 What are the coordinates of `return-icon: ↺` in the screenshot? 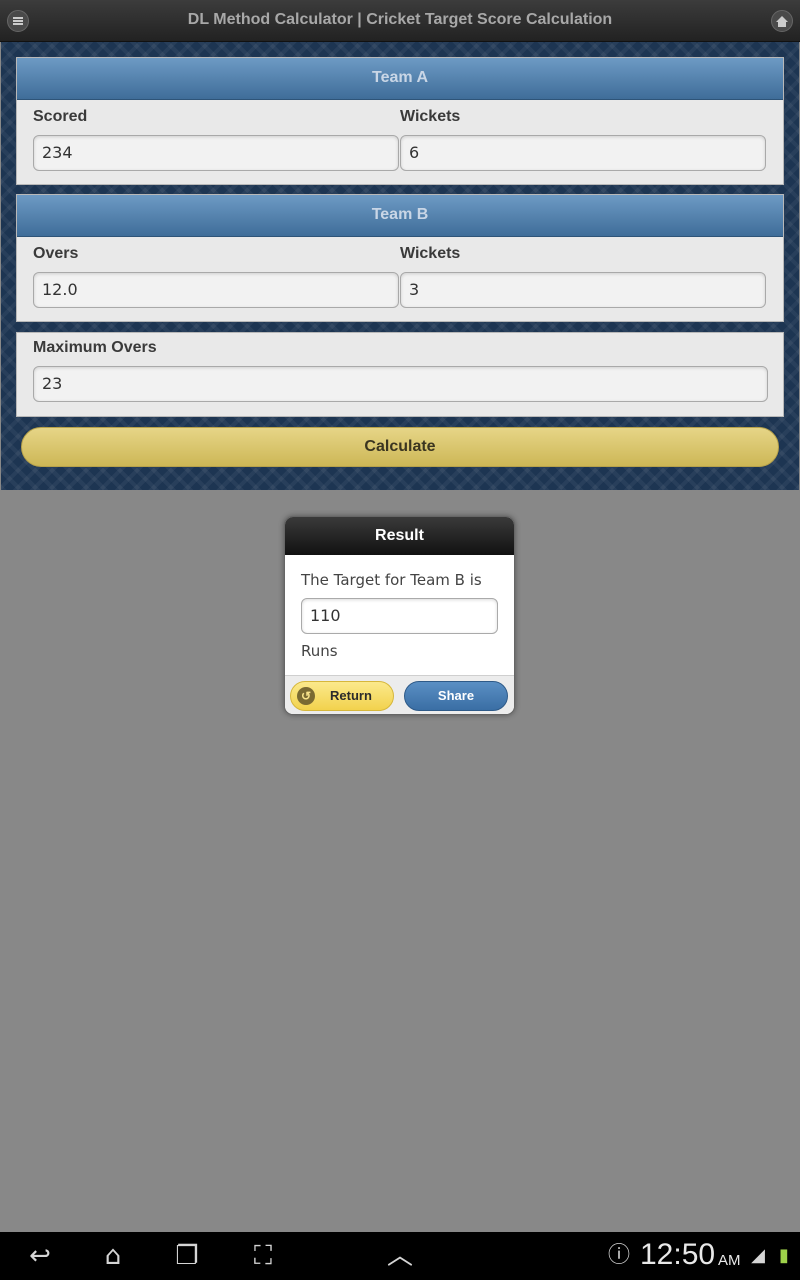 It's located at (306, 696).